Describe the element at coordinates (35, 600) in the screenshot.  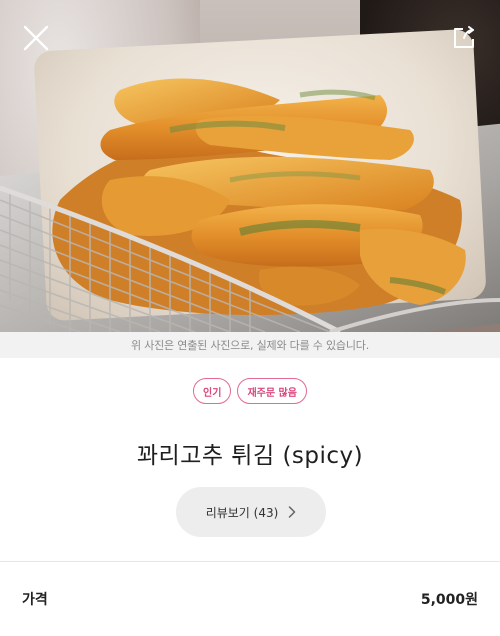
I see `price-label: 가격` at that location.